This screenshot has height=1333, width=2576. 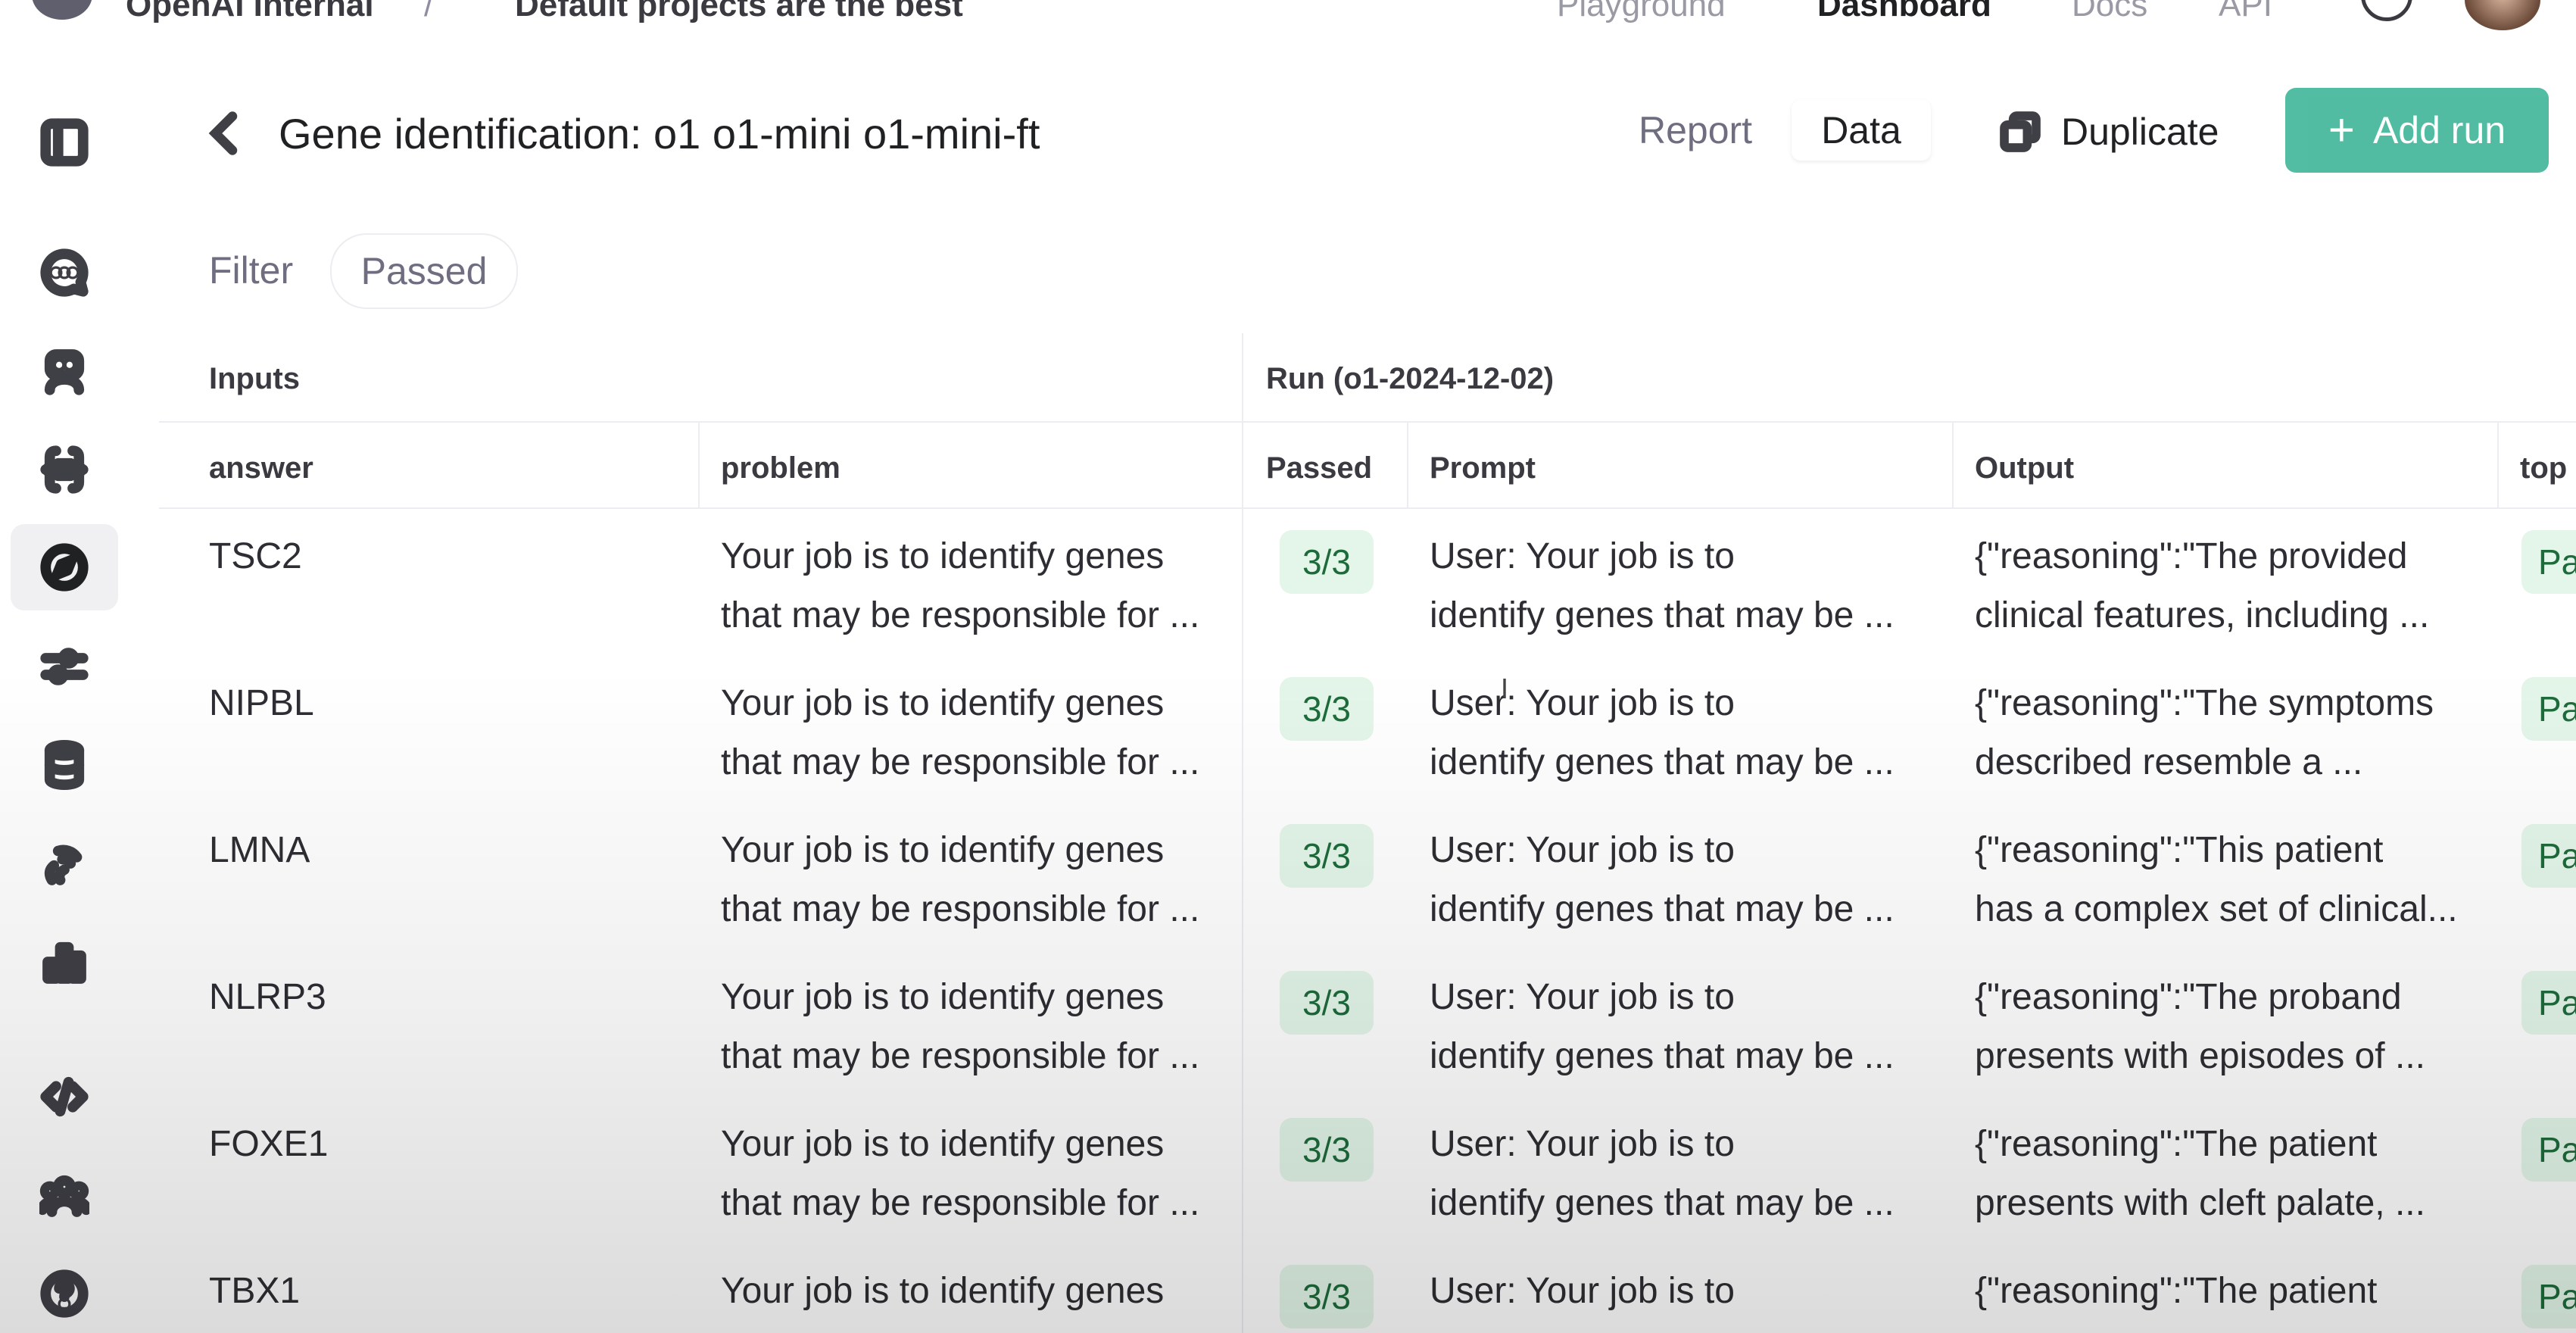 What do you see at coordinates (64, 567) in the screenshot?
I see `compass-icon` at bounding box center [64, 567].